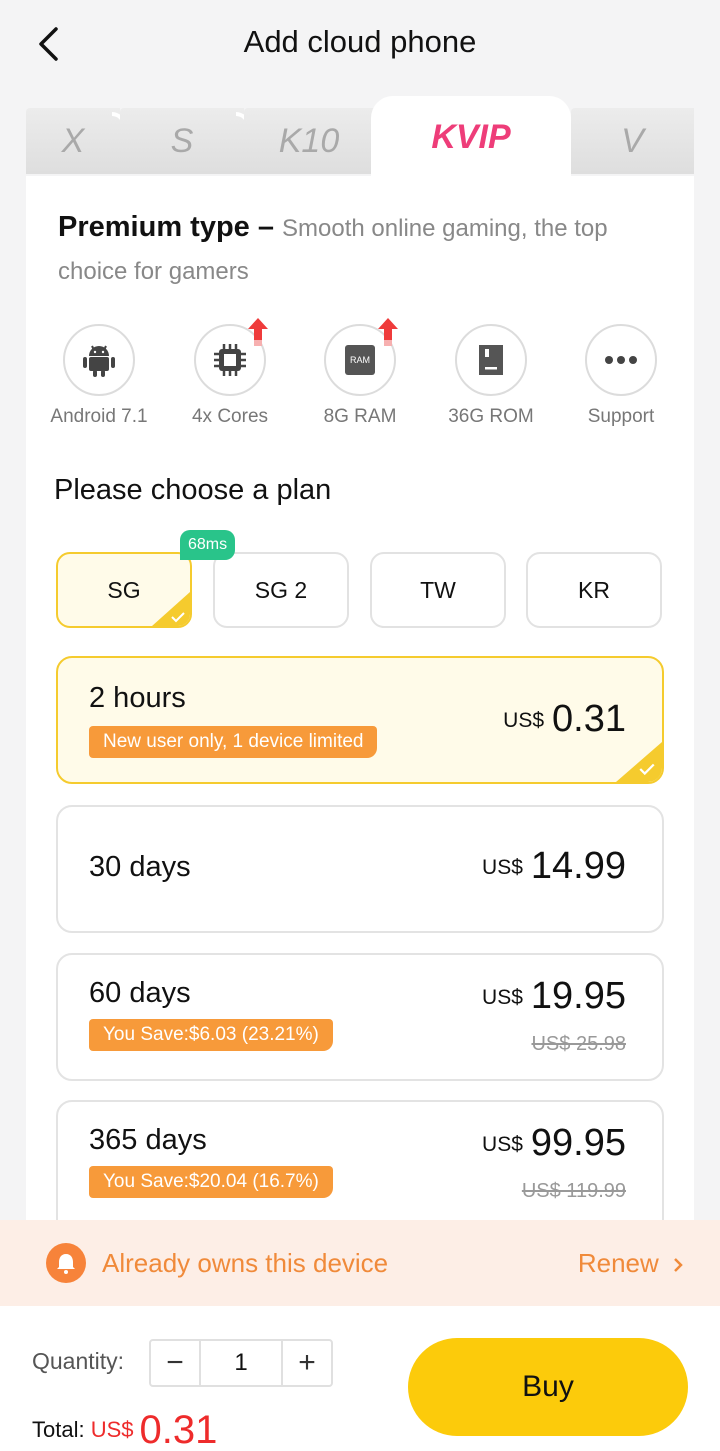 The width and height of the screenshot is (720, 1451). Describe the element at coordinates (78, 1361) in the screenshot. I see `quantity-label: Quantity:` at that location.